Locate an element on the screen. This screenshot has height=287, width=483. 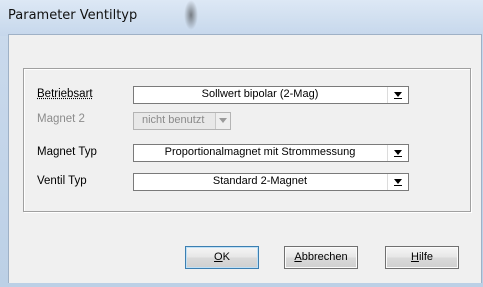
ventil-typ-dropdown: Standard 2-Magnet is located at coordinates (271, 182).